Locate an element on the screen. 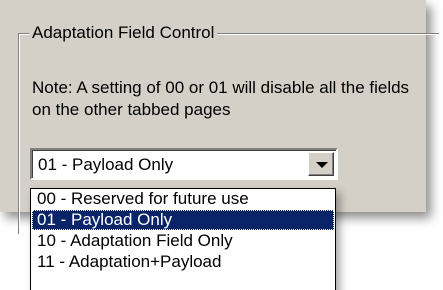  adaptation-field-control-combo: 01 - Payload Only is located at coordinates (184, 164).